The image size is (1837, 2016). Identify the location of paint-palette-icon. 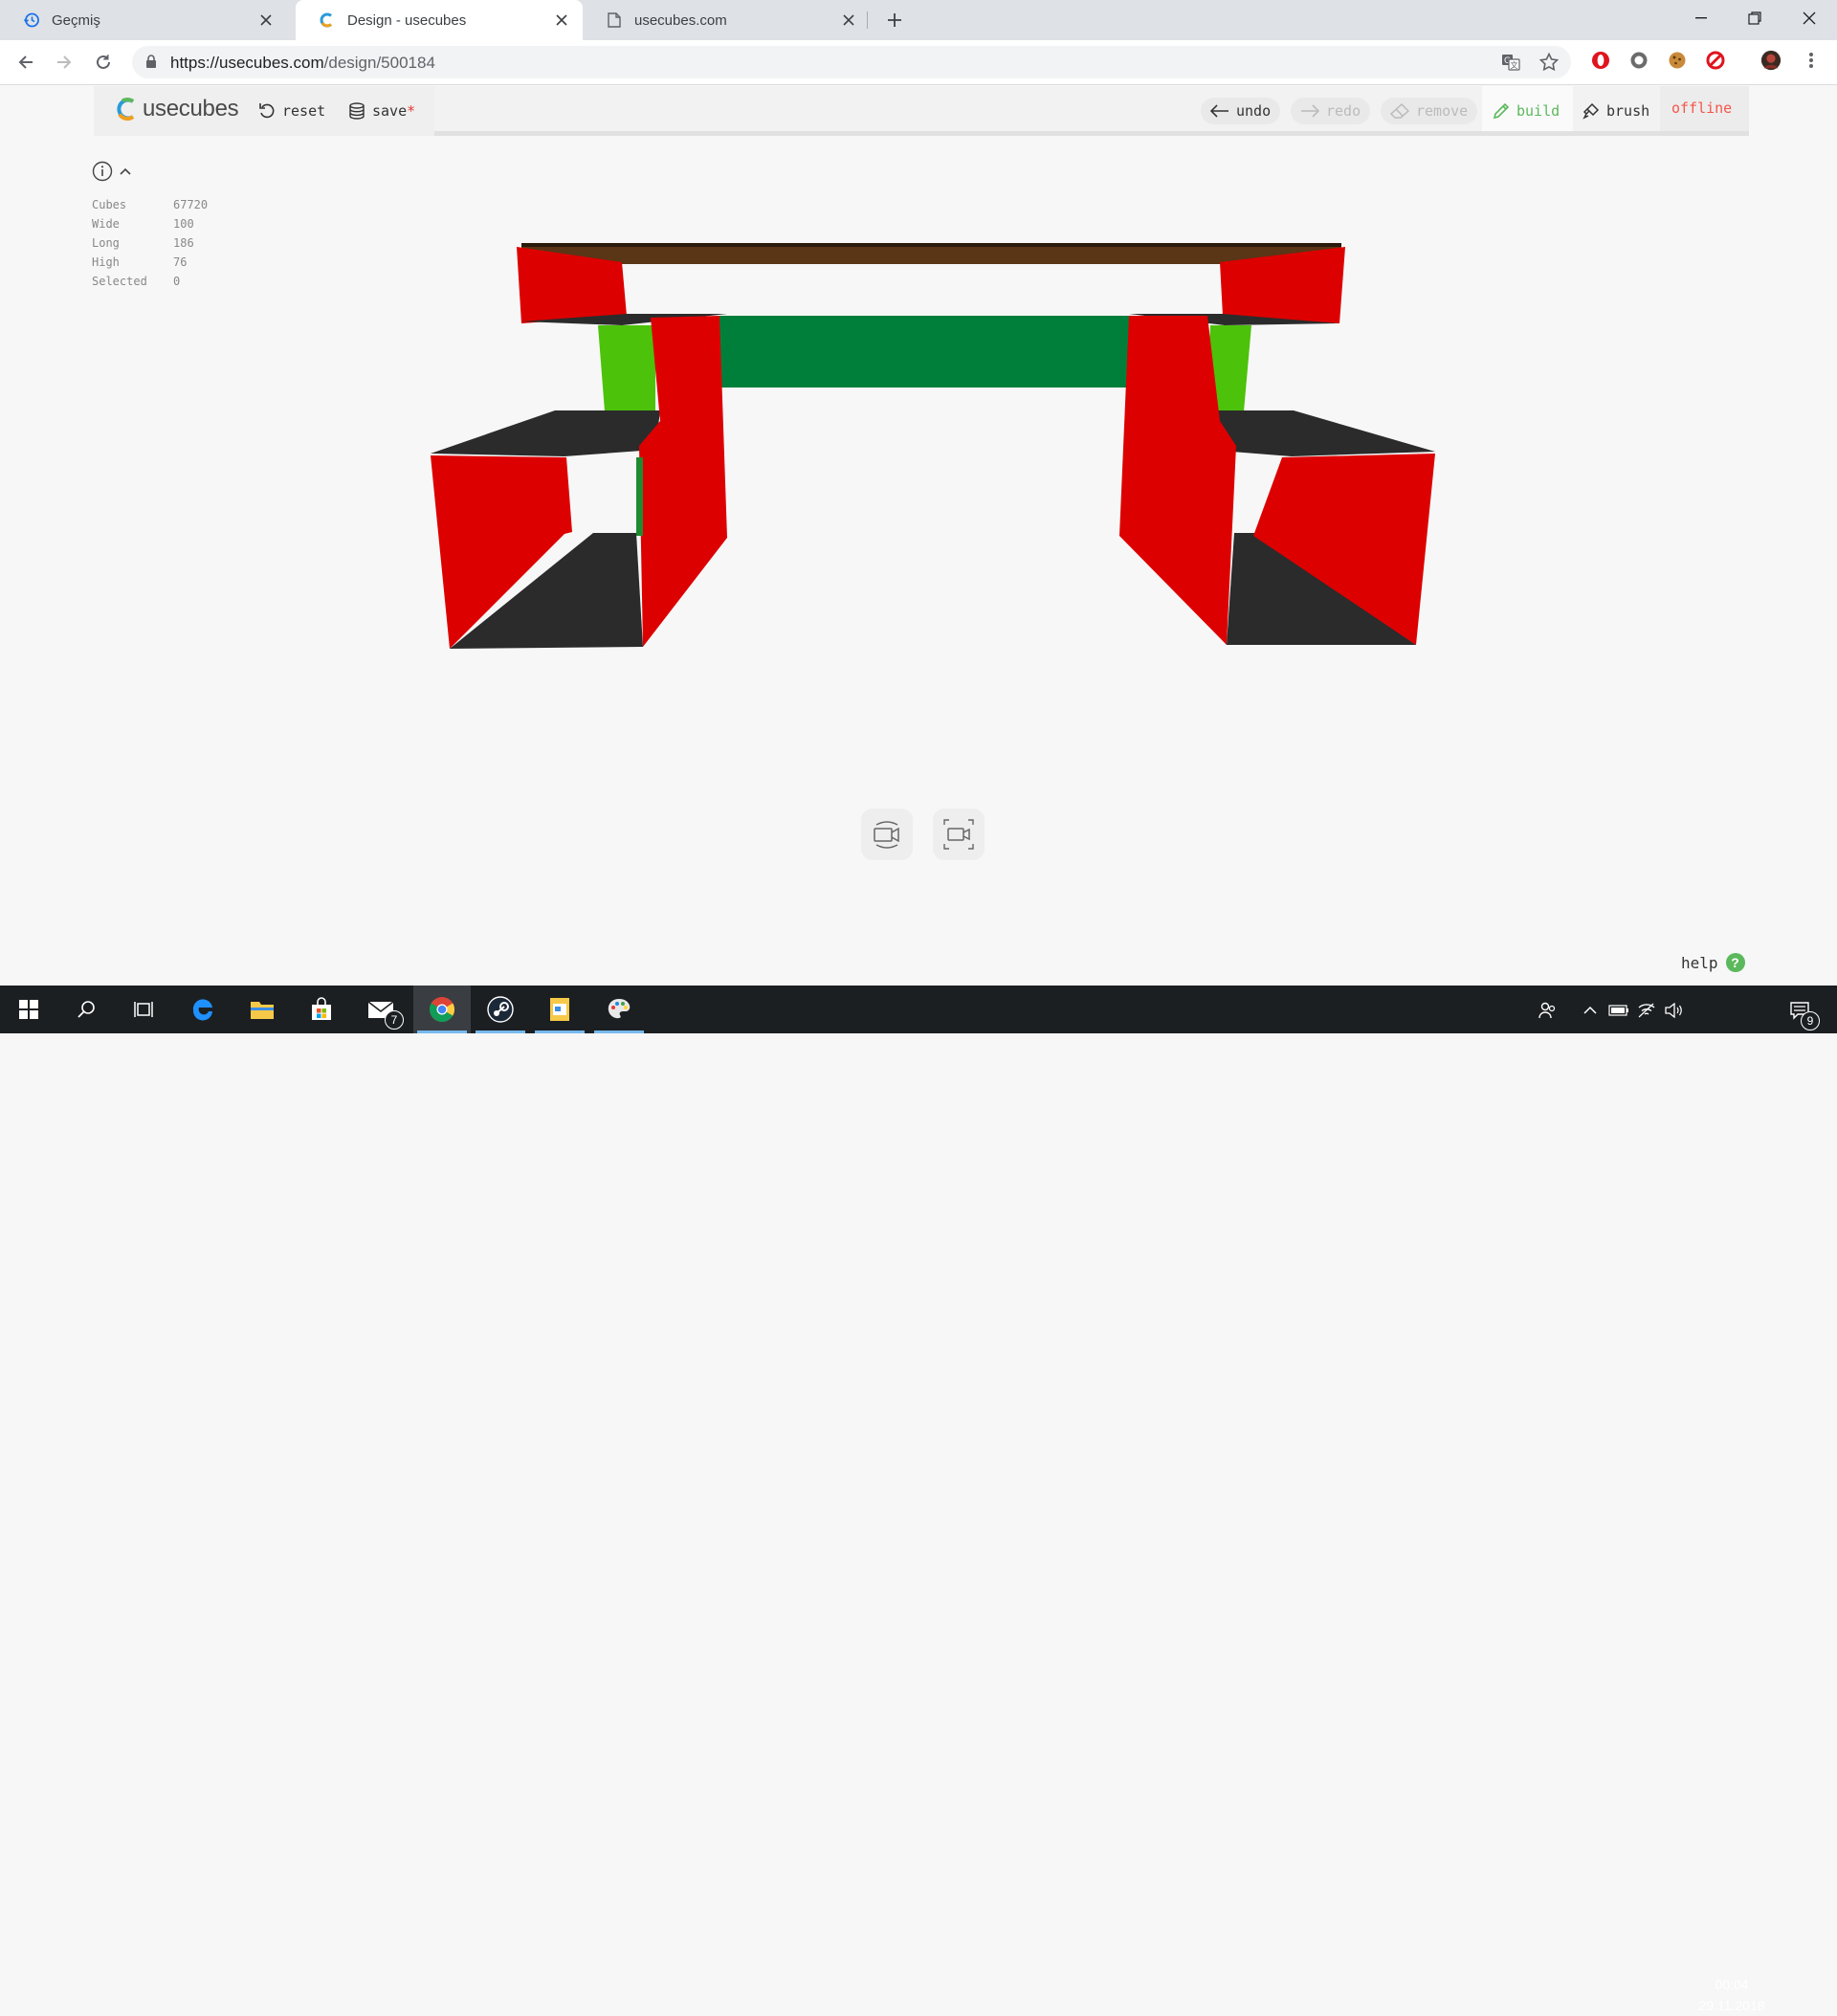
(619, 1009).